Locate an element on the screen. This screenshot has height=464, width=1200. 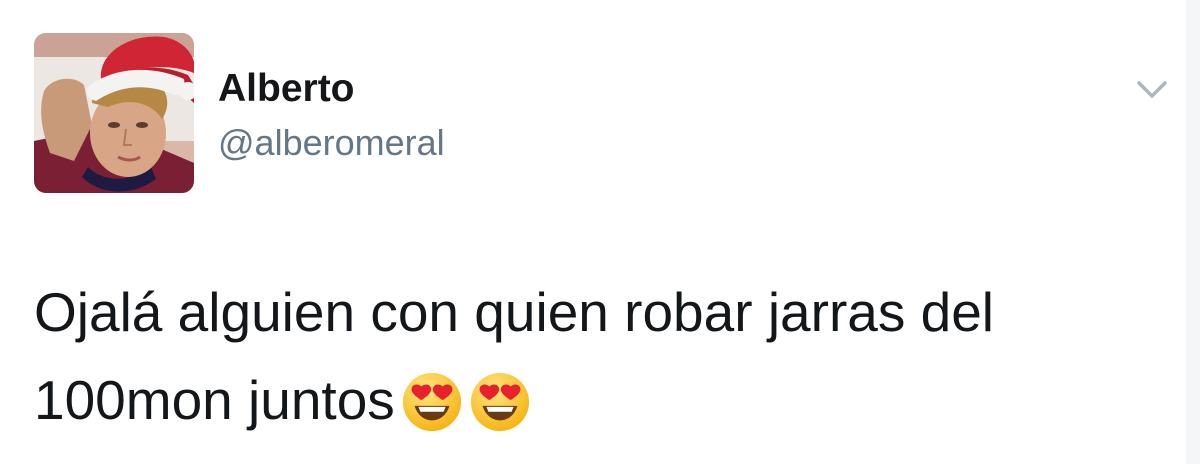
tweet-text-line-1: Ojalá alguien con quien robar jarras del is located at coordinates (514, 312).